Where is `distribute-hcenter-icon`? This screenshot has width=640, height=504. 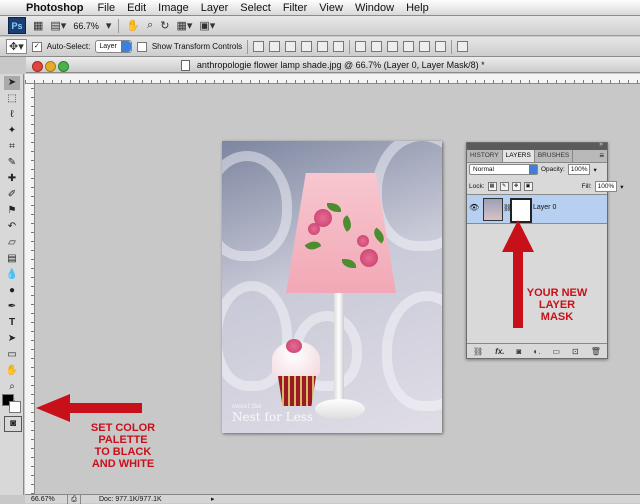
distribute-hcenter-icon is located at coordinates (425, 46).